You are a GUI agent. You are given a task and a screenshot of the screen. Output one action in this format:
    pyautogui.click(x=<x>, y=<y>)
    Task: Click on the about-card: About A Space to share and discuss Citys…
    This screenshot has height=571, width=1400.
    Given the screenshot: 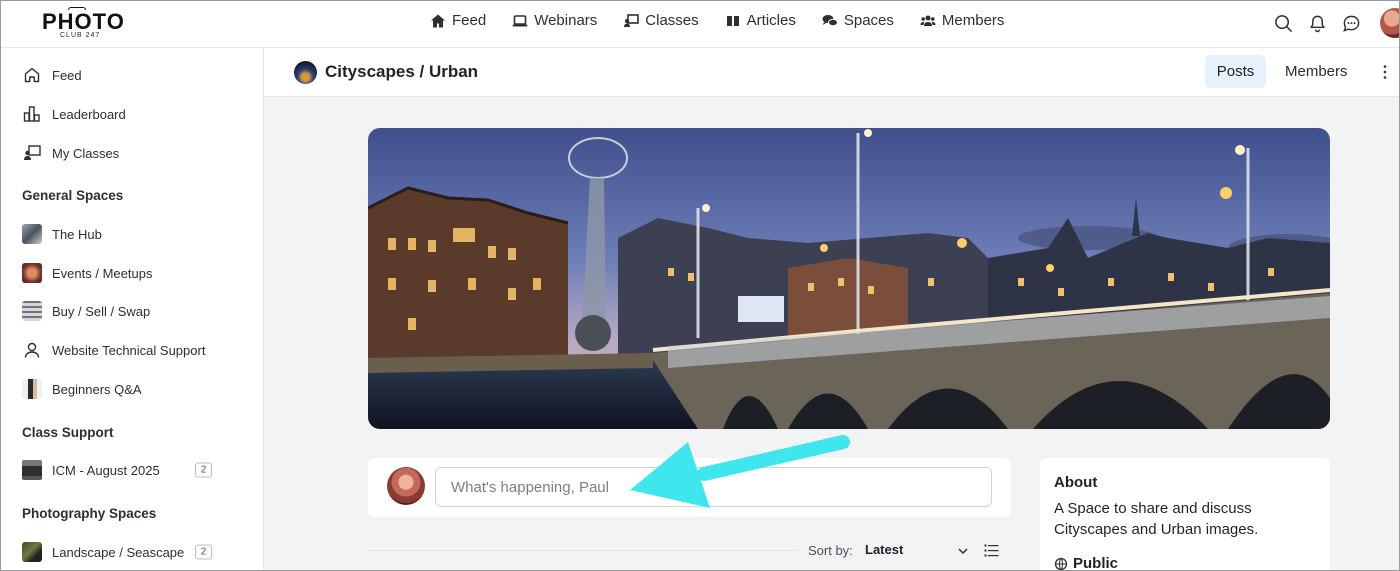 What is the action you would take?
    pyautogui.click(x=1185, y=514)
    